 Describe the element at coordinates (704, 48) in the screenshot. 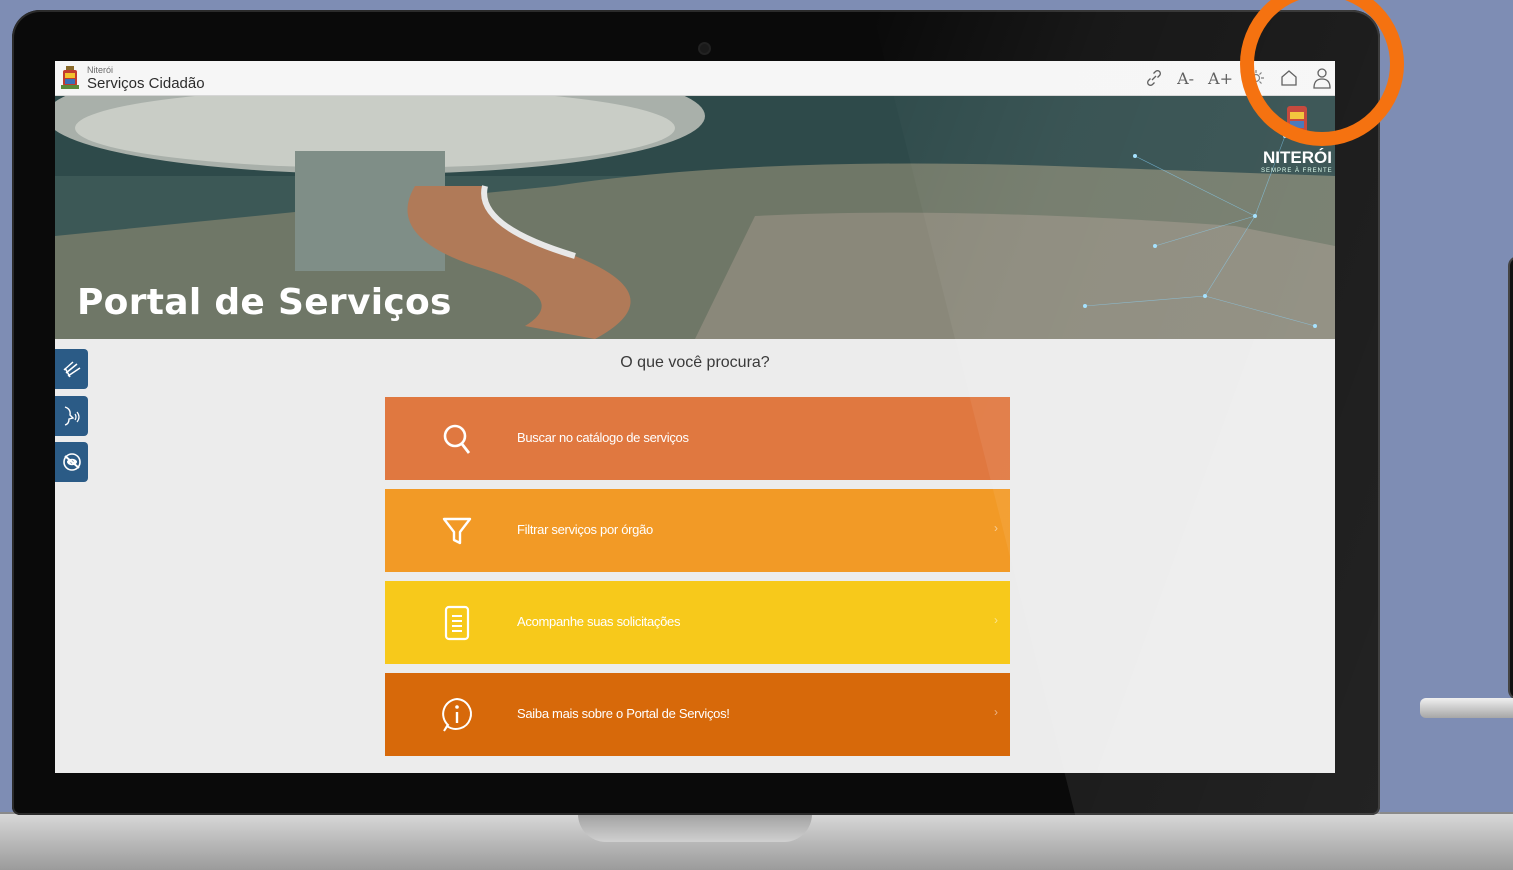

I see `webcam` at that location.